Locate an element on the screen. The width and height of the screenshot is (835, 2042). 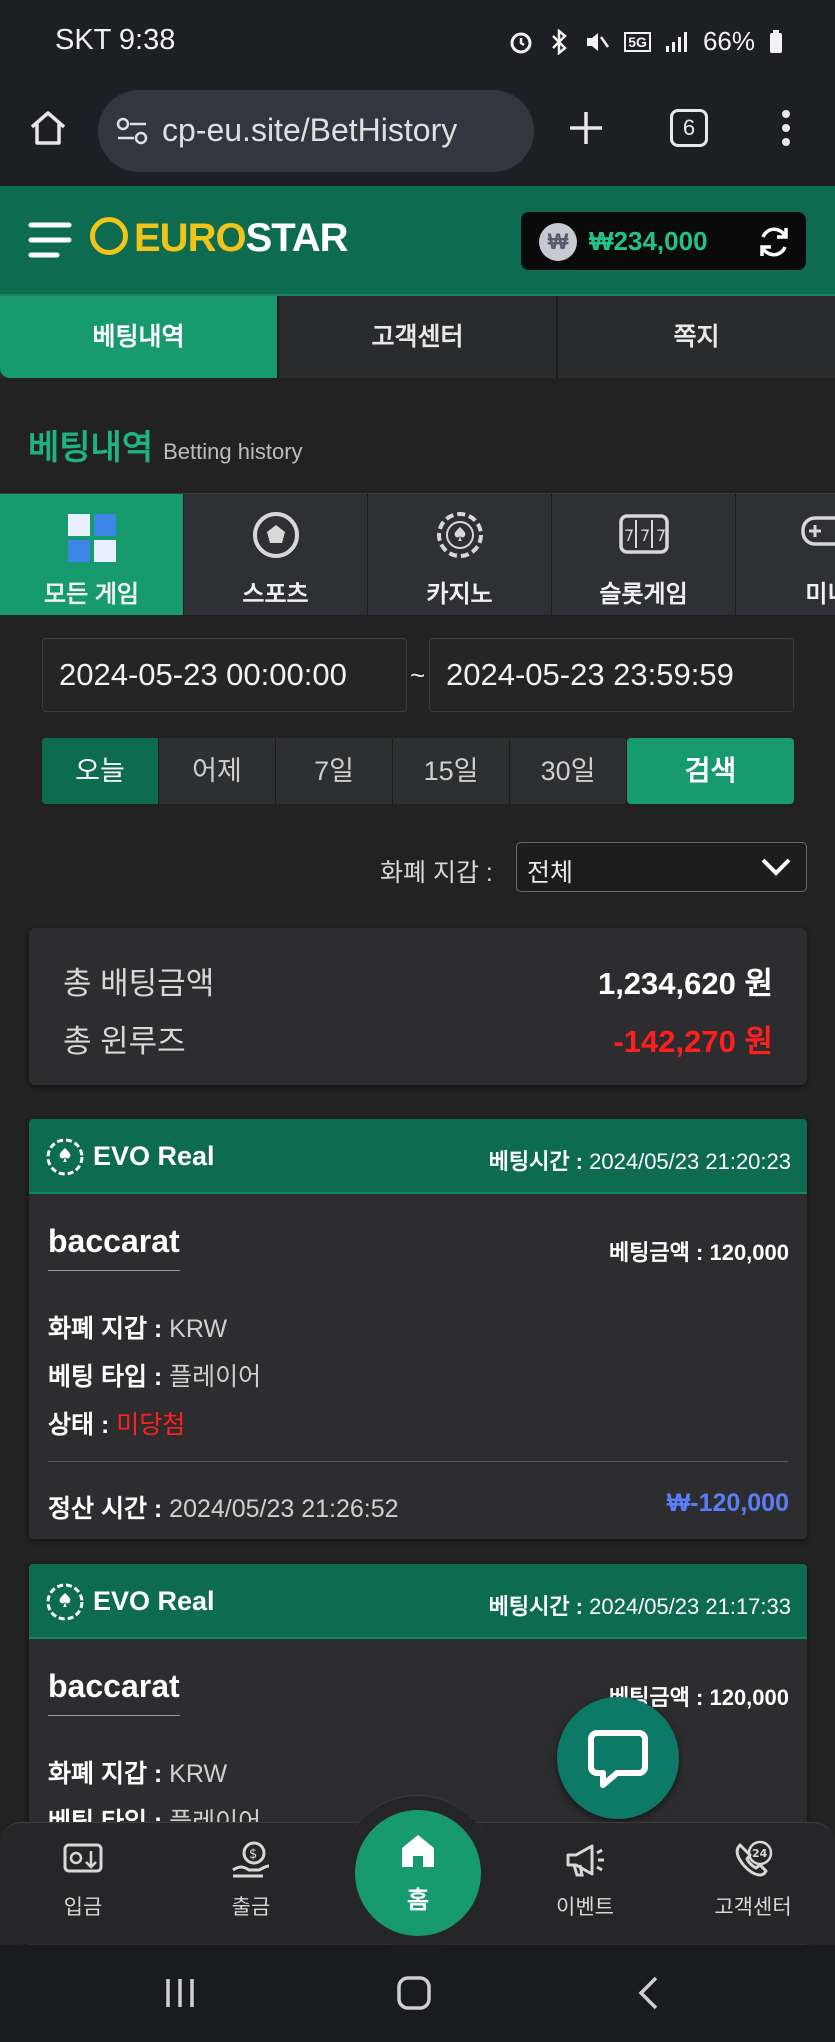
carrier-time: SKT 9:38 is located at coordinates (115, 40).